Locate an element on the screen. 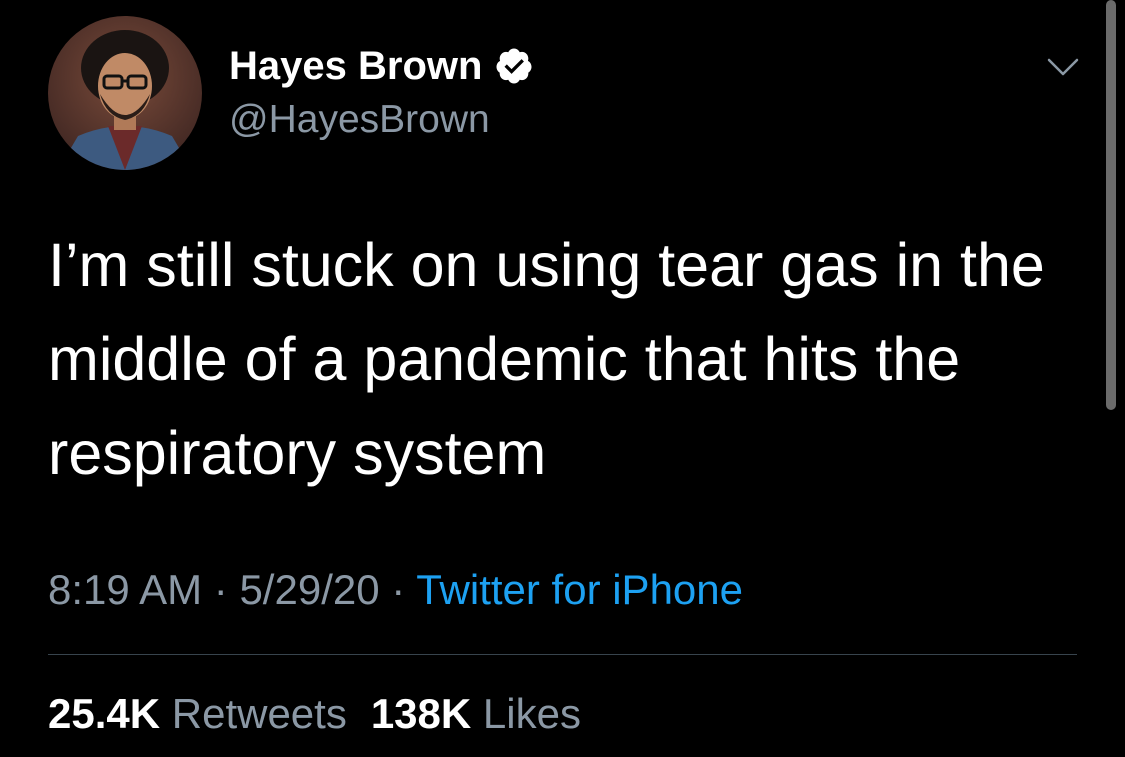  avatar-image is located at coordinates (125, 93).